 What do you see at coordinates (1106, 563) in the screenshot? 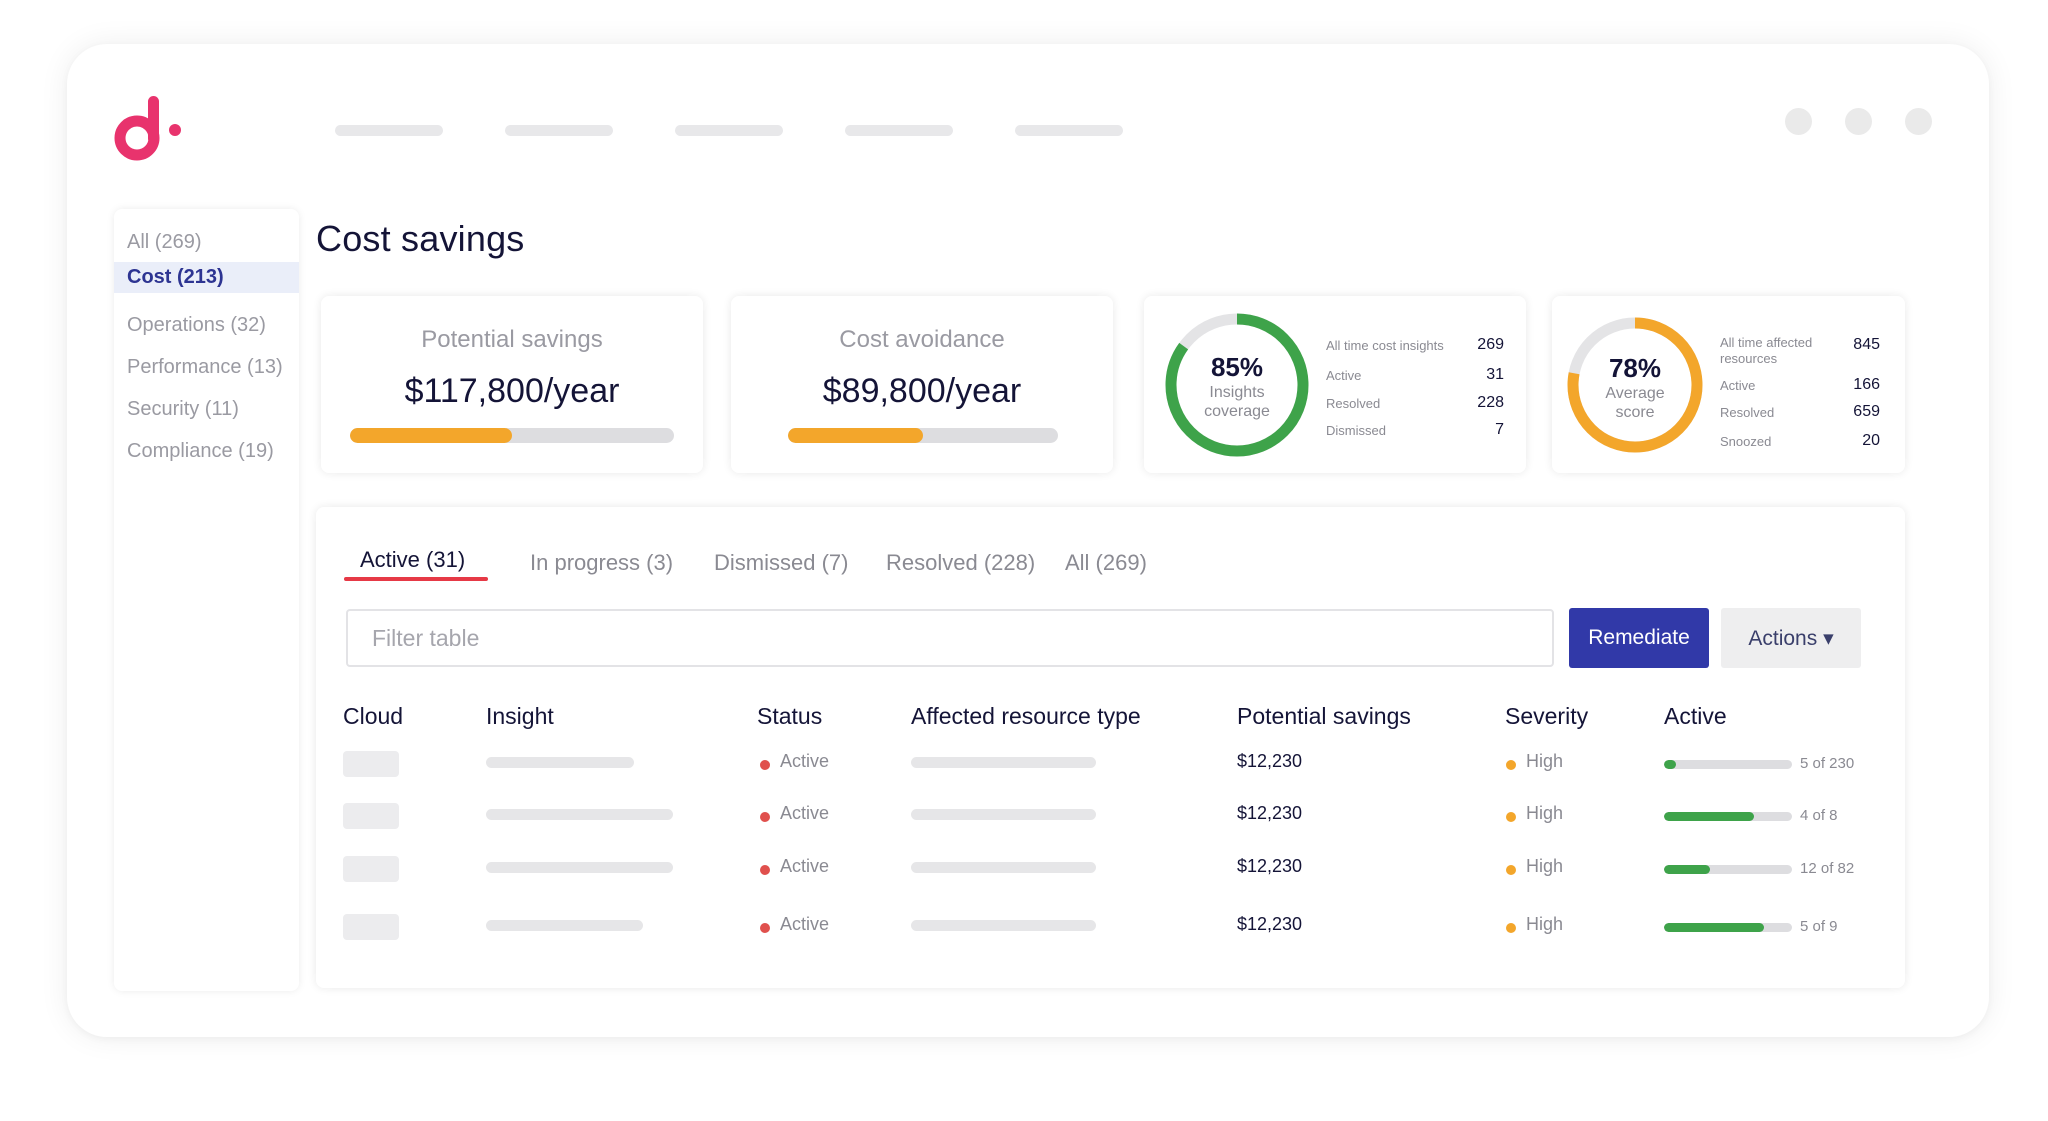
I see `tab-all: All (269)` at bounding box center [1106, 563].